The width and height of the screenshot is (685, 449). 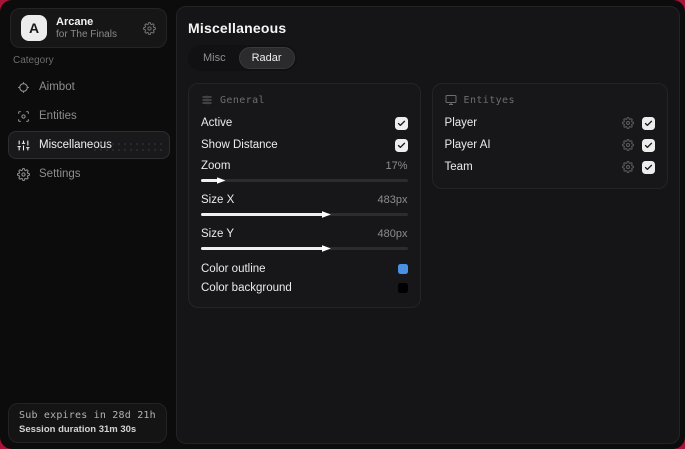 I want to click on entity-label: Team, so click(x=458, y=167).